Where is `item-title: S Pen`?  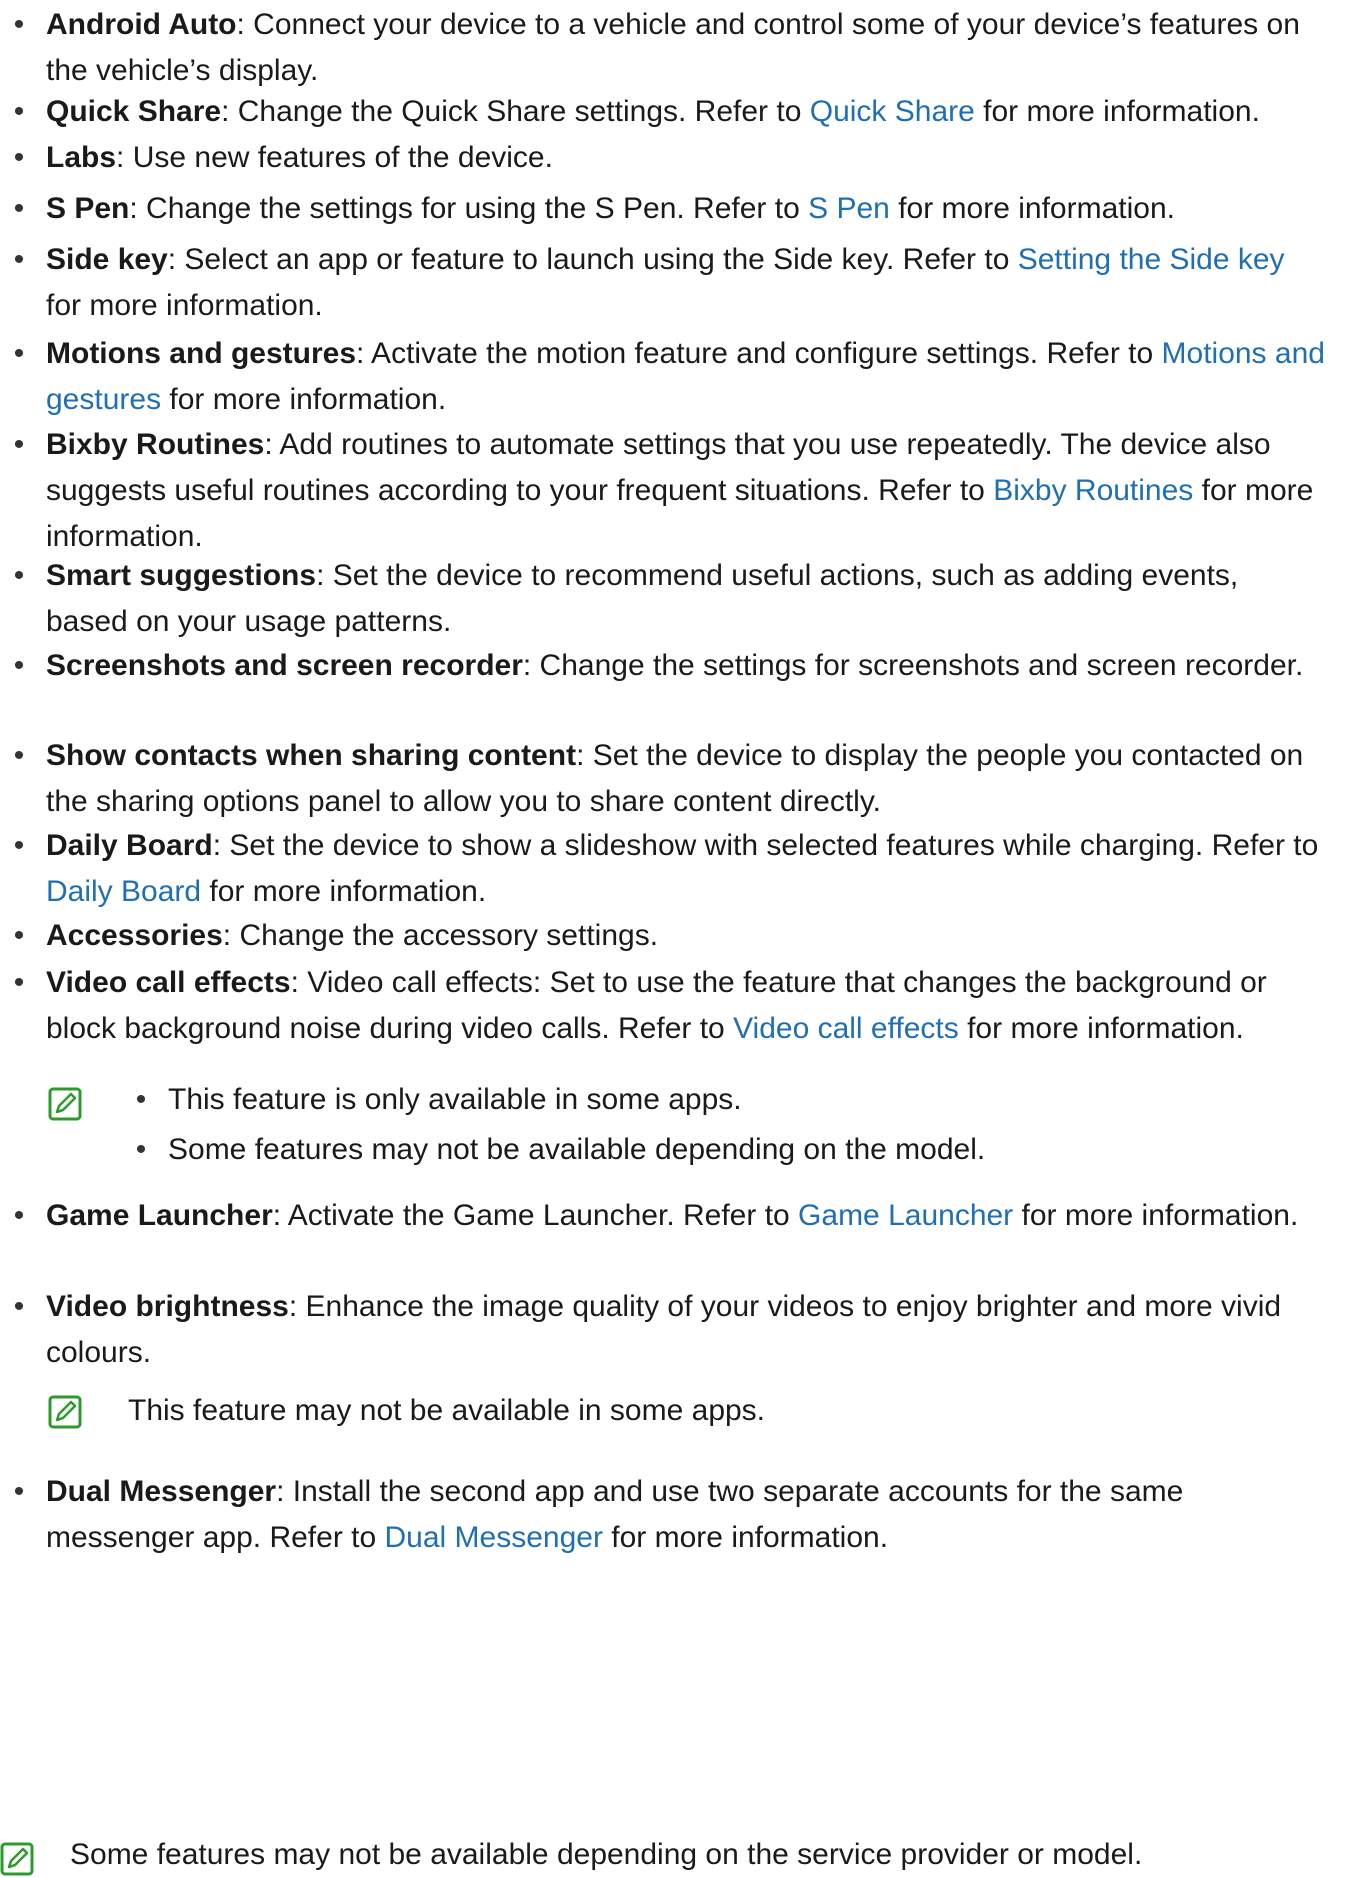
item-title: S Pen is located at coordinates (88, 208).